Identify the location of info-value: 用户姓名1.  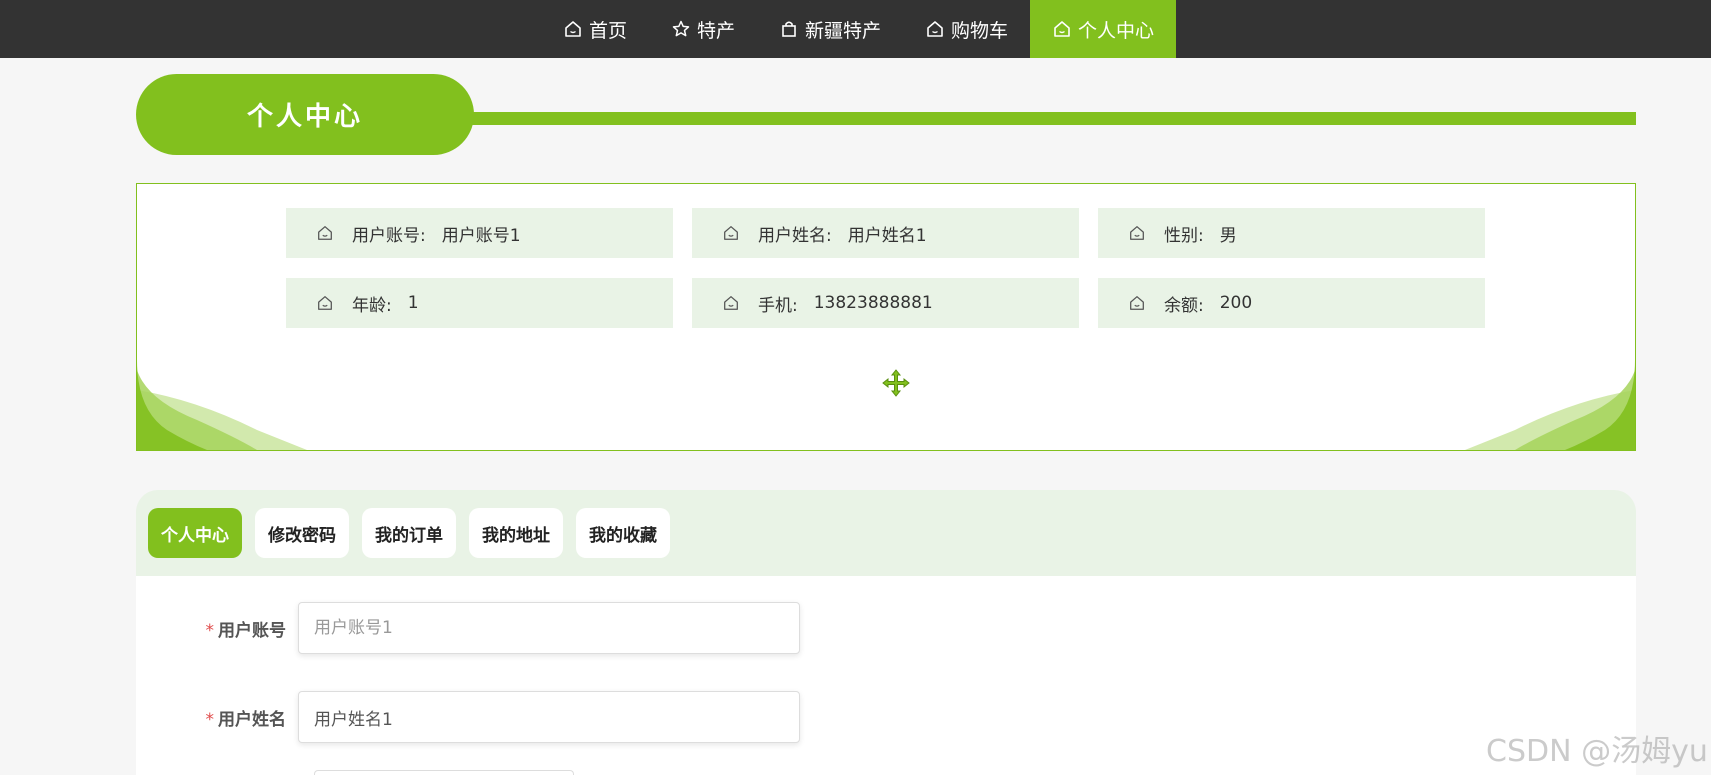
(887, 235).